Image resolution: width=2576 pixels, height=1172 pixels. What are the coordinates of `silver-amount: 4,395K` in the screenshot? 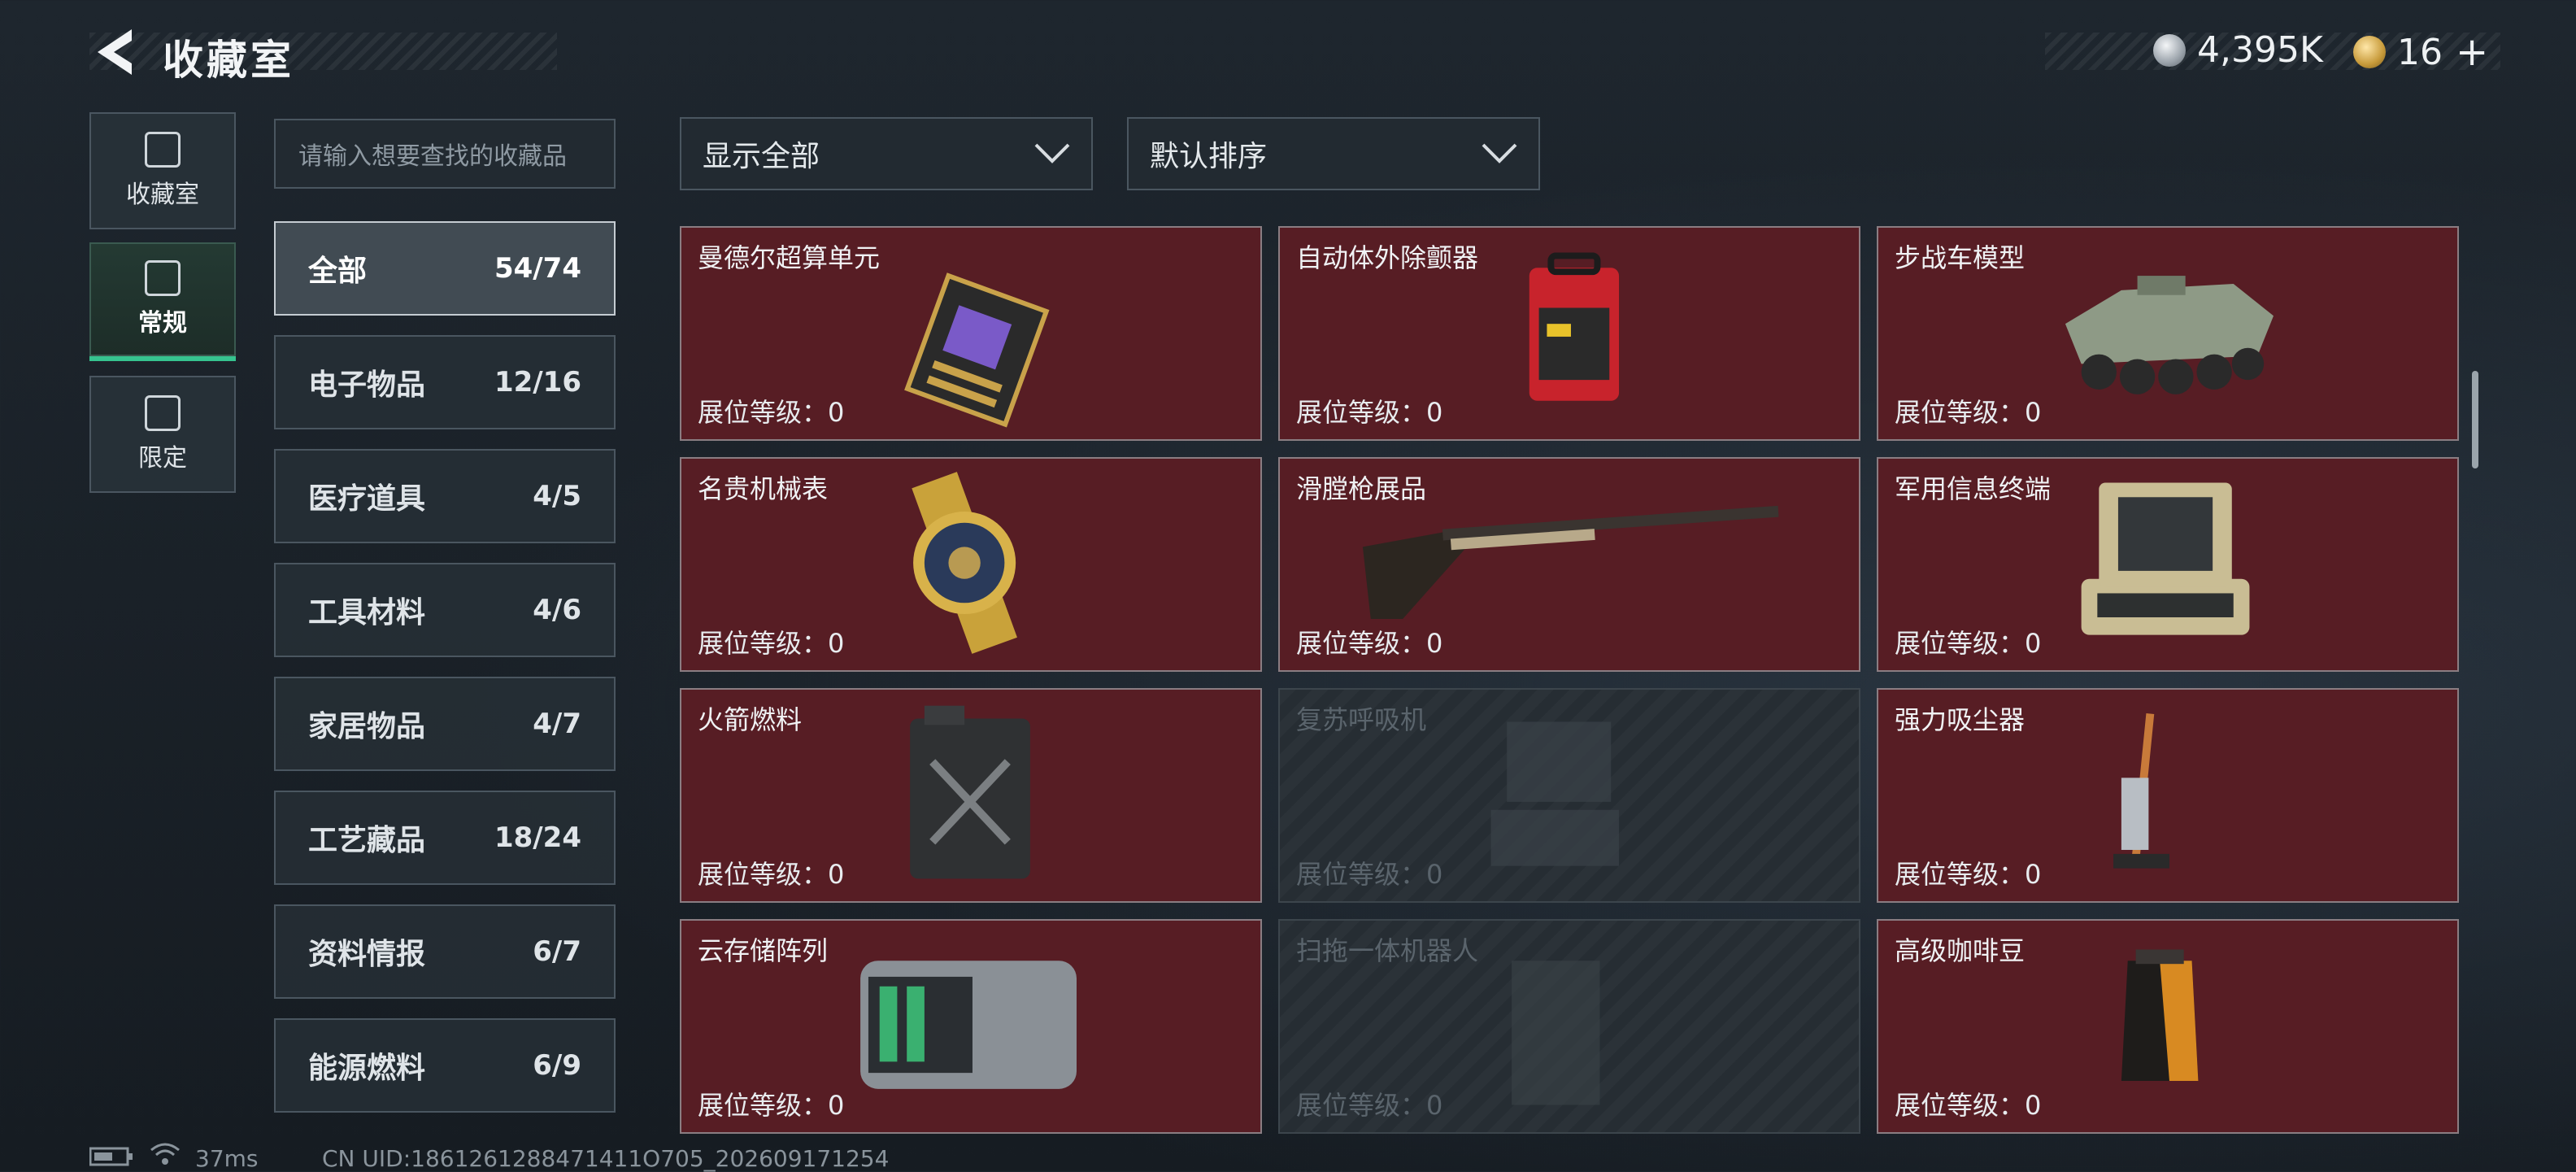 It's located at (2260, 50).